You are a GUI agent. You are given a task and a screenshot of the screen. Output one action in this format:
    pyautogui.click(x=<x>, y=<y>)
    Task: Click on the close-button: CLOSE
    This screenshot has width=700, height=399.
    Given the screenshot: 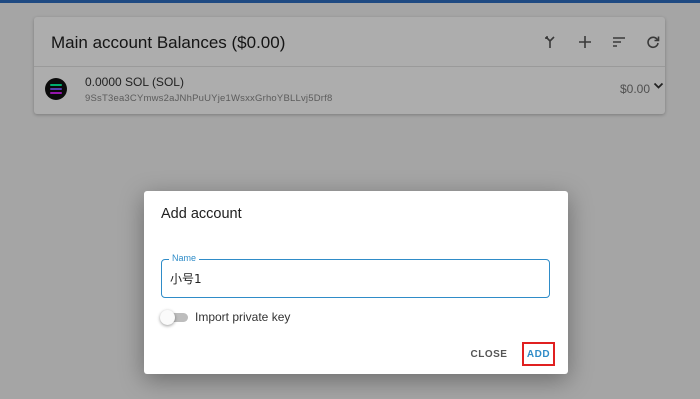 What is the action you would take?
    pyautogui.click(x=489, y=354)
    